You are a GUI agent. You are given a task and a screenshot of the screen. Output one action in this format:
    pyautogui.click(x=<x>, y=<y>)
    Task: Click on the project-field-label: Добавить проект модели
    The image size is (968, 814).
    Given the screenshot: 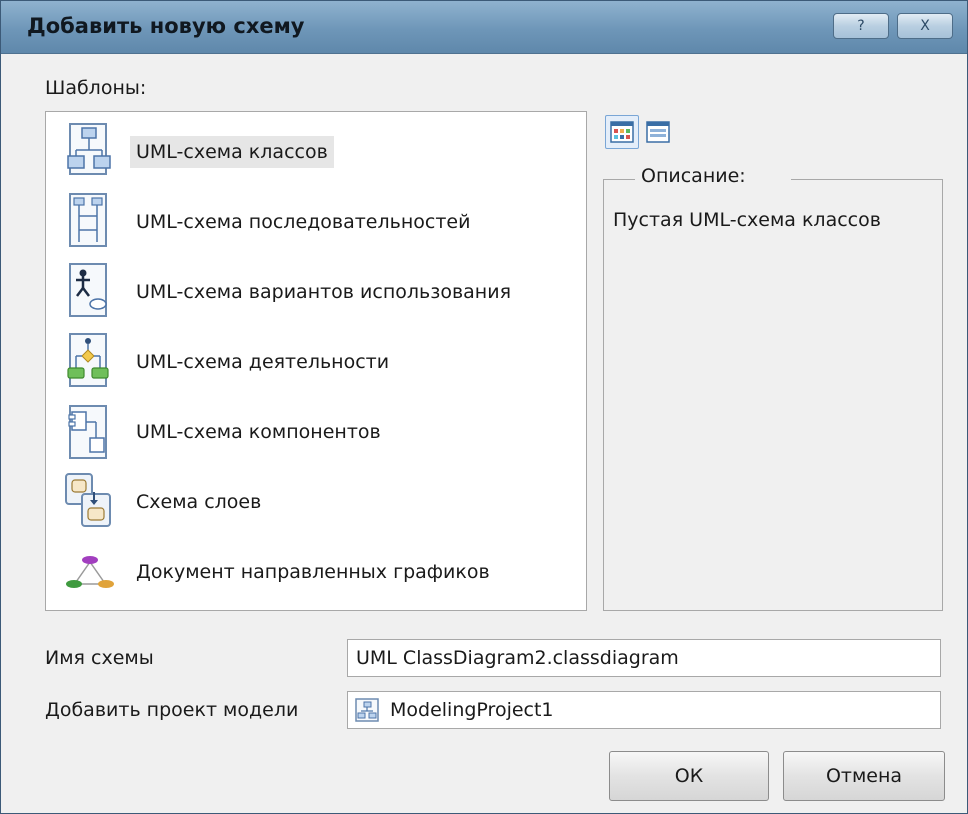 What is the action you would take?
    pyautogui.click(x=172, y=710)
    